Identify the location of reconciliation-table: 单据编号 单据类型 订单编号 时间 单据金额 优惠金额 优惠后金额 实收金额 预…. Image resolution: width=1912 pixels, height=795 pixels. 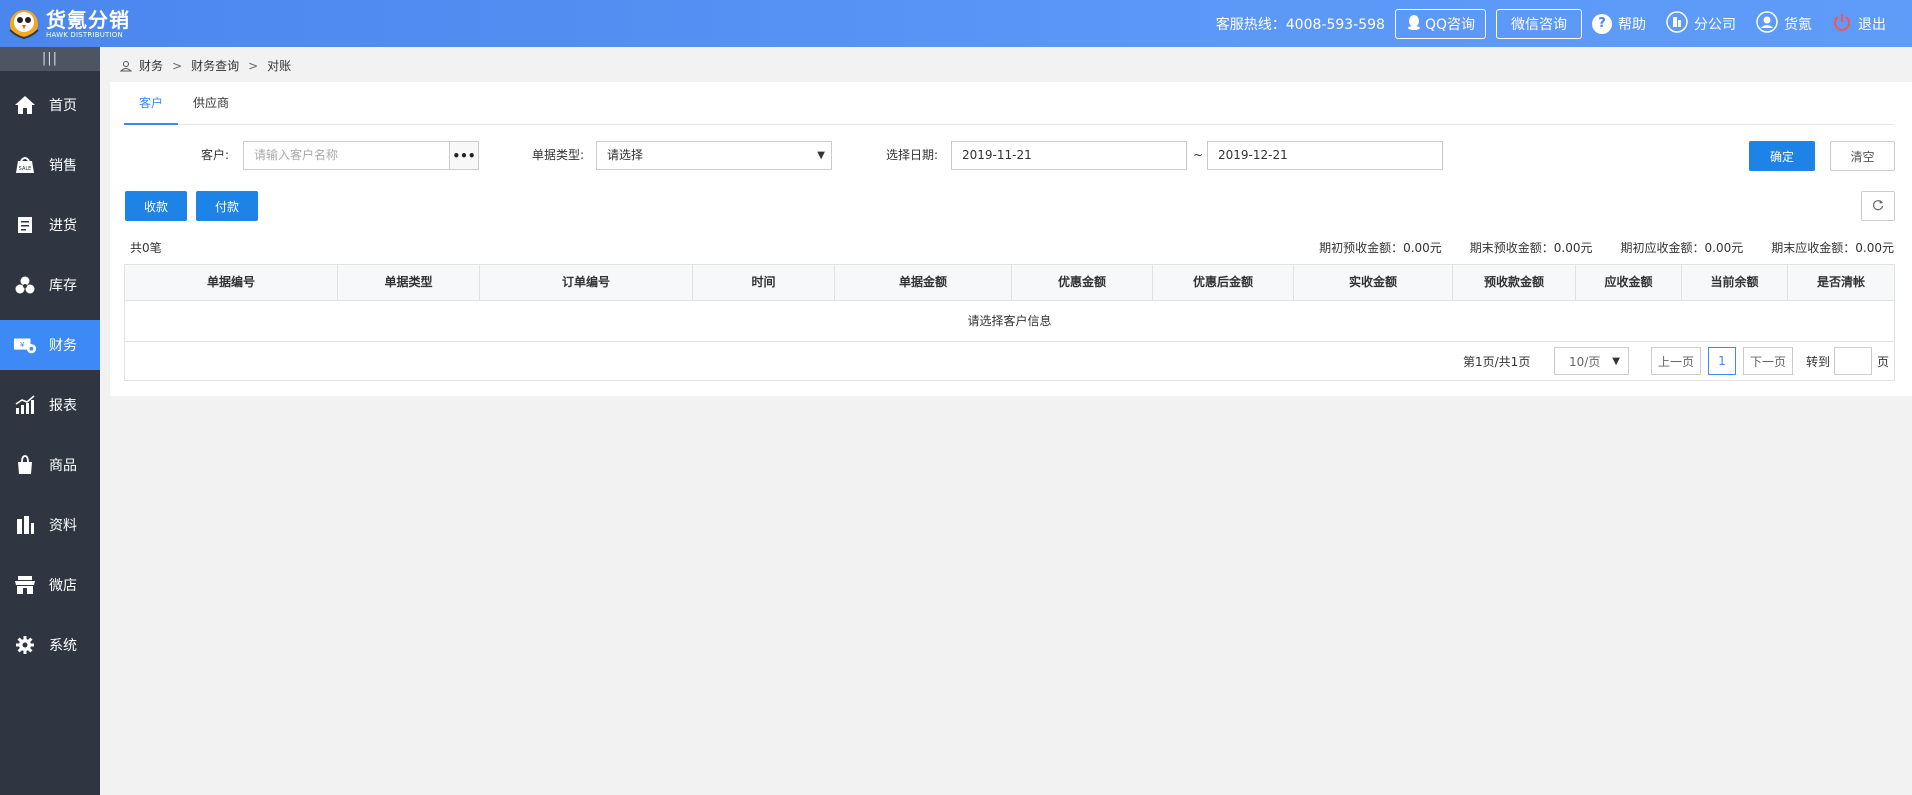
(1009, 322).